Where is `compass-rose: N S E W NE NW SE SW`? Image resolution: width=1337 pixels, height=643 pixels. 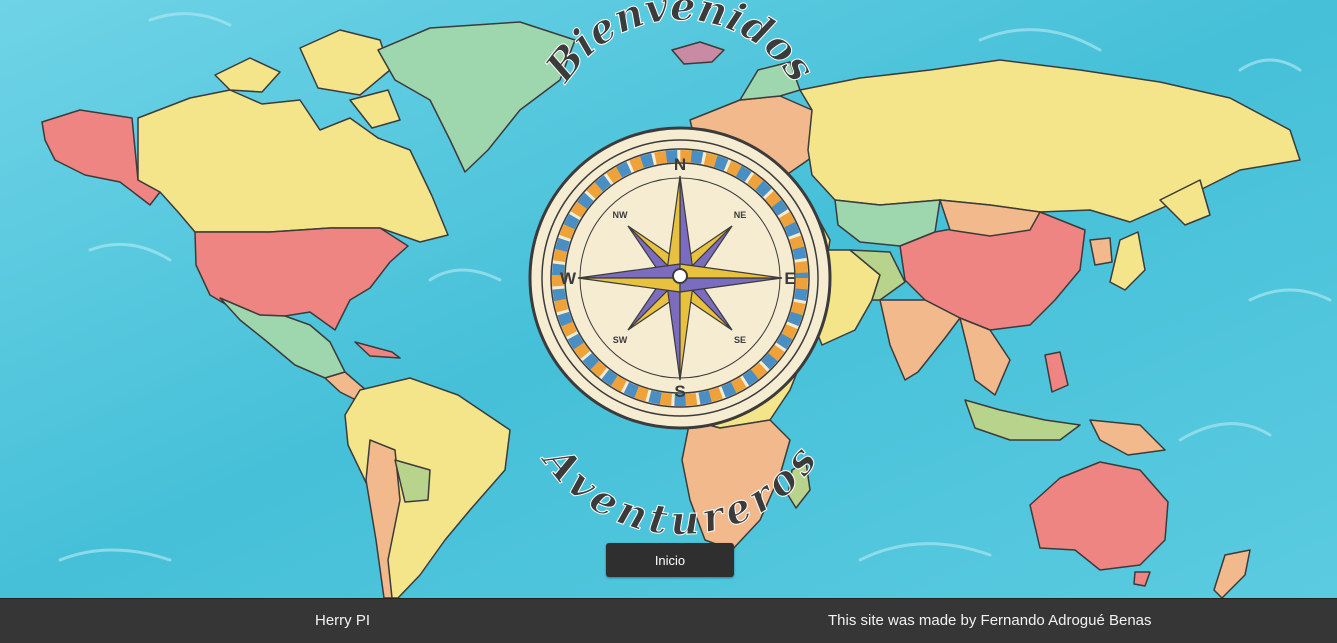
compass-rose: N S E W NE NW SE SW is located at coordinates (680, 278).